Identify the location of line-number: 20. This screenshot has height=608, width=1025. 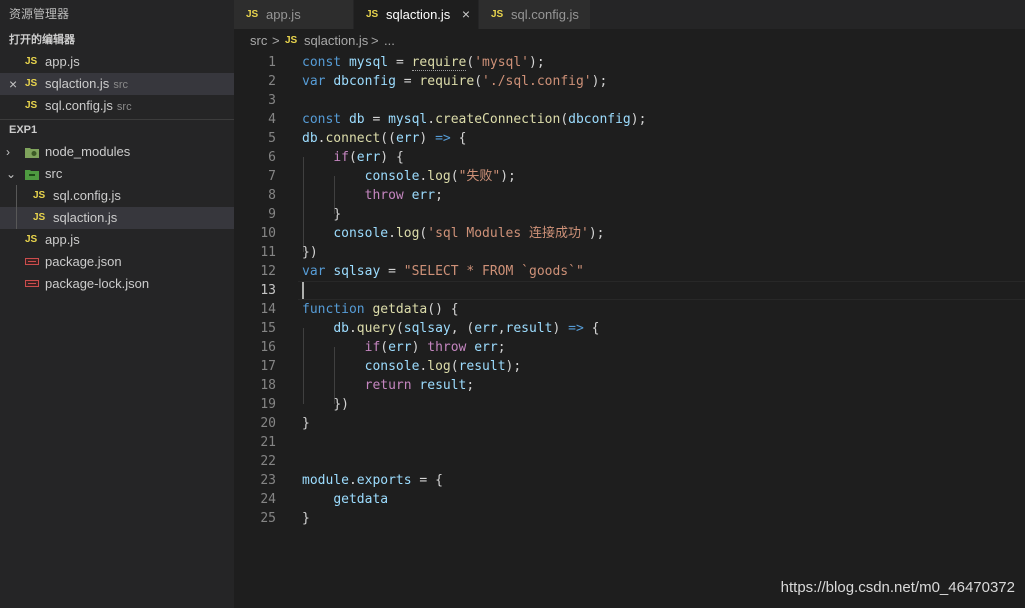
(268, 423).